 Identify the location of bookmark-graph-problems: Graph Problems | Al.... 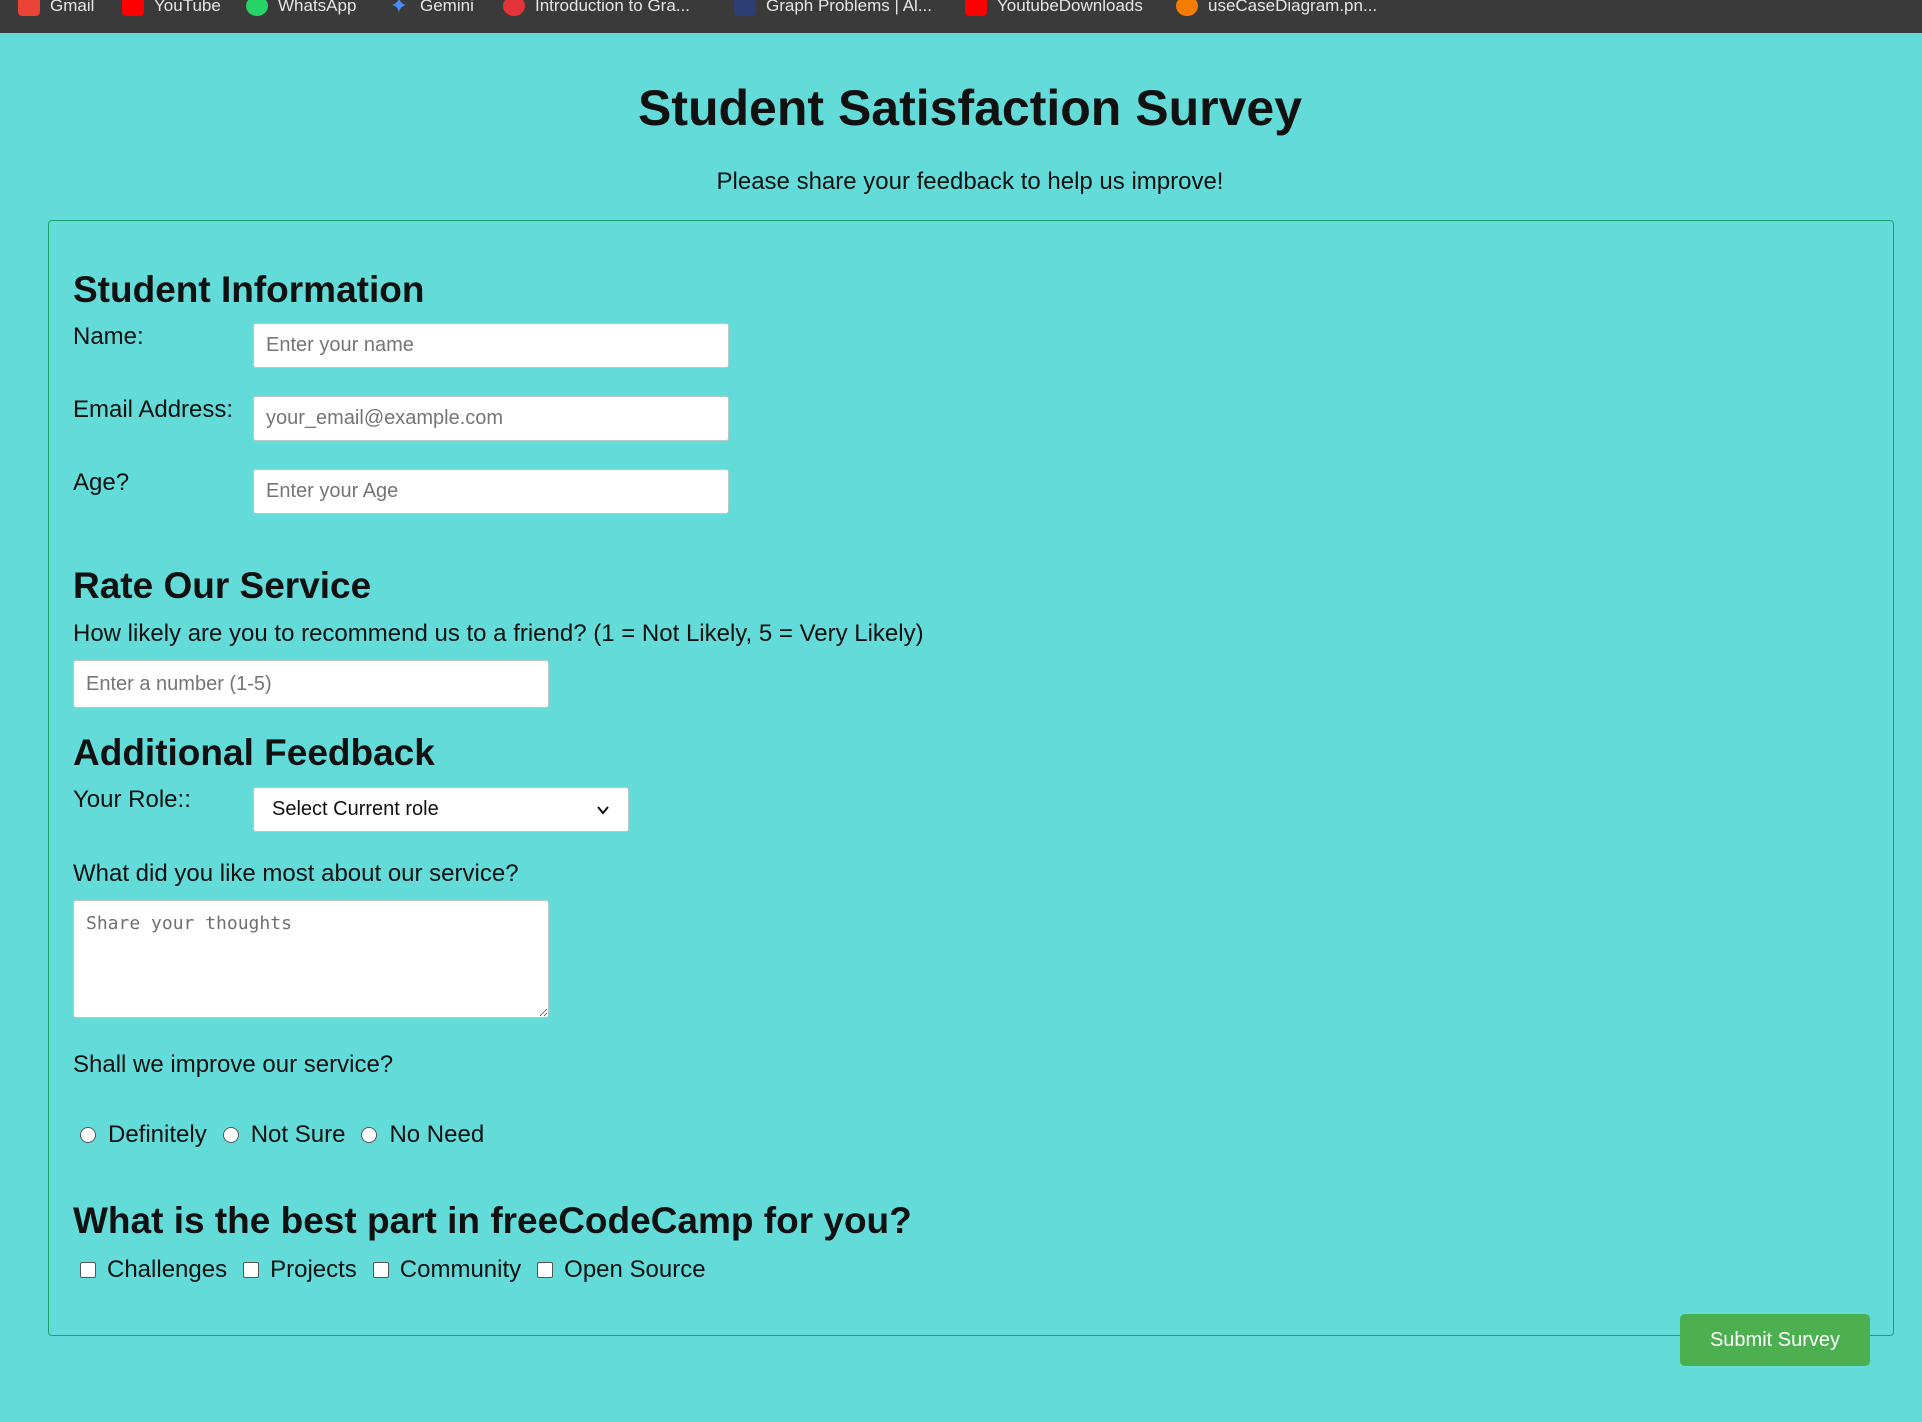
(833, 8).